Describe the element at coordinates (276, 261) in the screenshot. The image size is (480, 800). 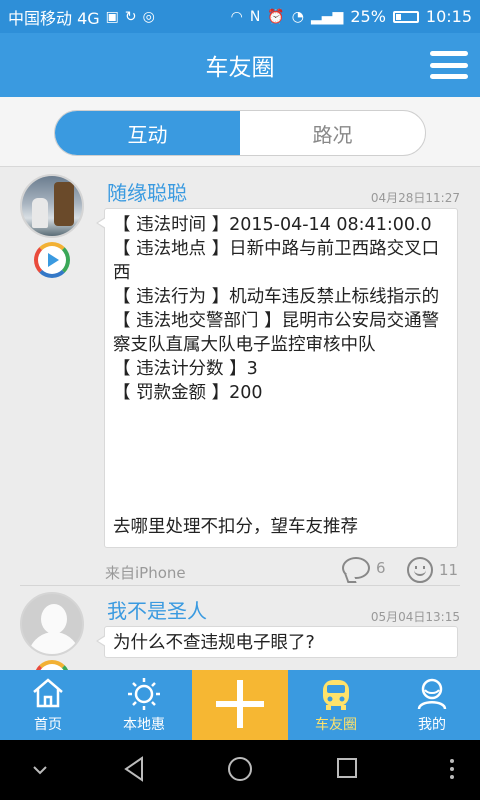
I see `post-line: 【 违法地点 】日新中路与前卫西路交叉口西` at that location.